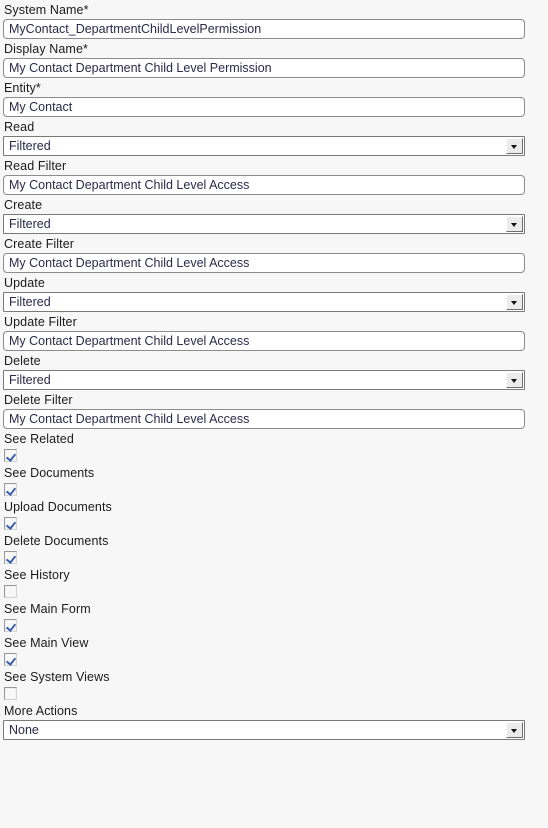 This screenshot has width=548, height=828. I want to click on label-update-filter: Update Filter, so click(40, 322).